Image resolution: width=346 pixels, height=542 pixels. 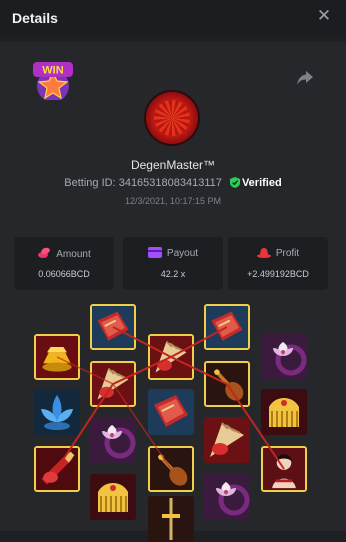 I want to click on tile-lady, so click(x=284, y=469).